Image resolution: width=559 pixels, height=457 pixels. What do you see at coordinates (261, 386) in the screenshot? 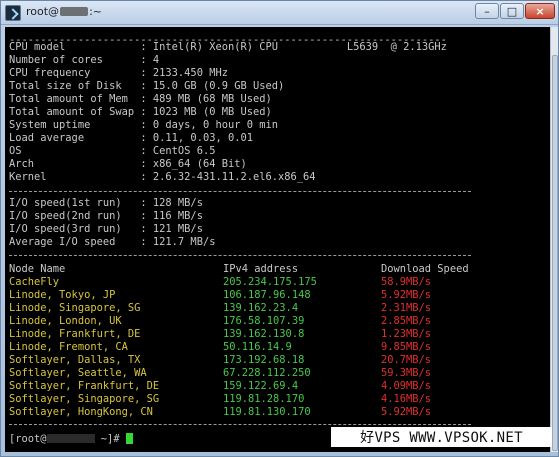
I see `ipv4-address: 159.122.69.4` at bounding box center [261, 386].